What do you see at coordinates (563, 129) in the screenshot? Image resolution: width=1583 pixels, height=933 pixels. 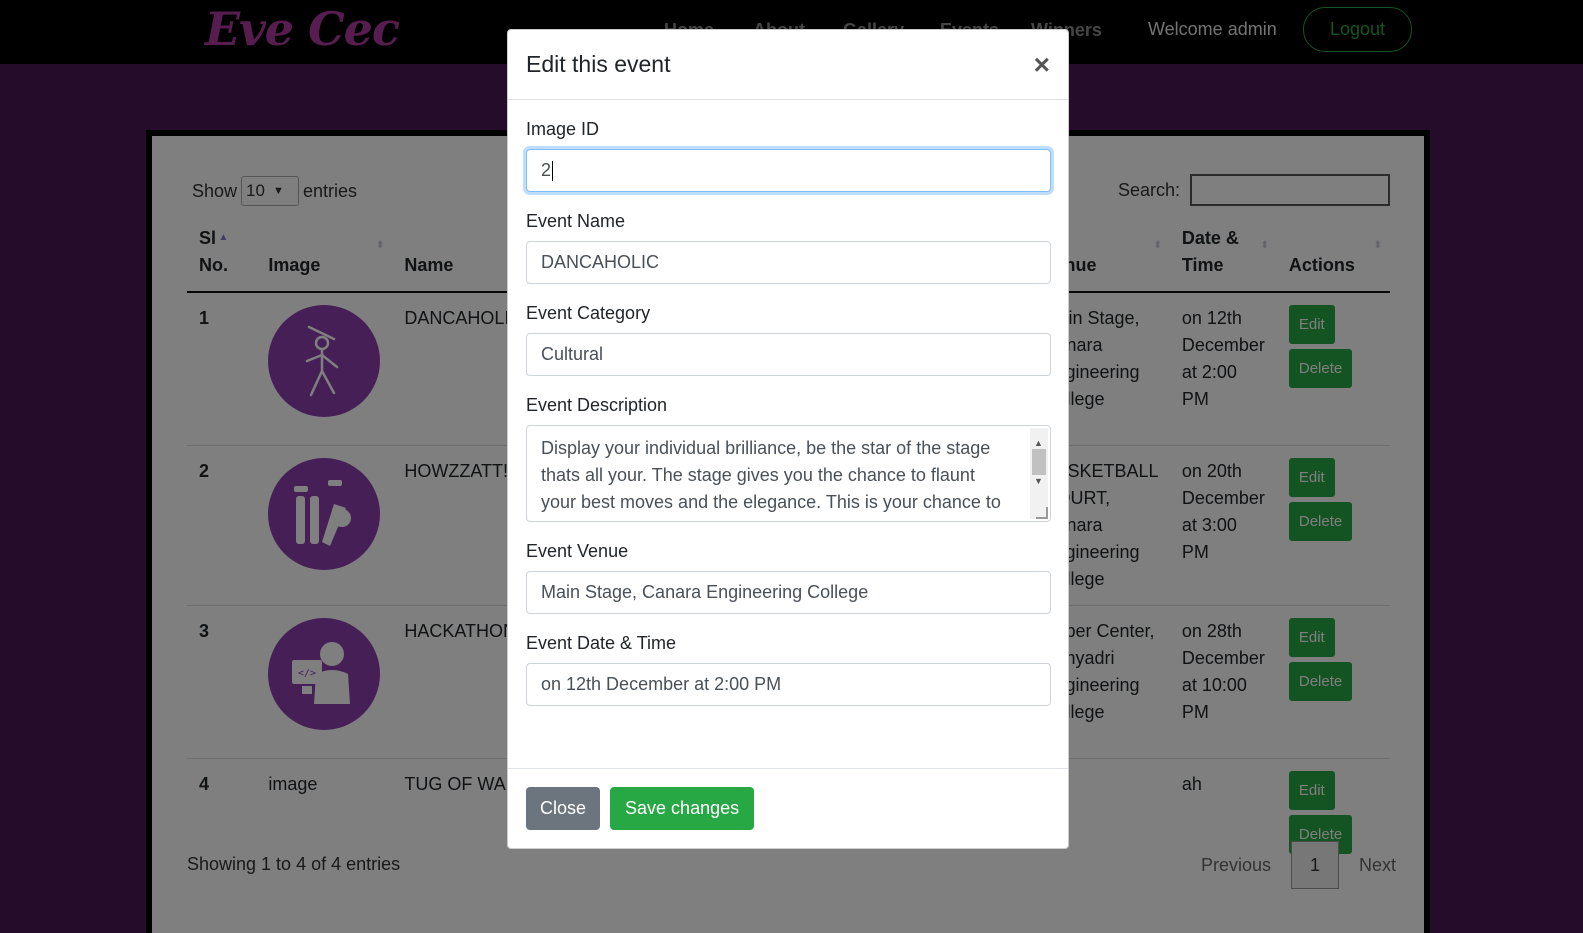 I see `image-id-label: Image ID` at bounding box center [563, 129].